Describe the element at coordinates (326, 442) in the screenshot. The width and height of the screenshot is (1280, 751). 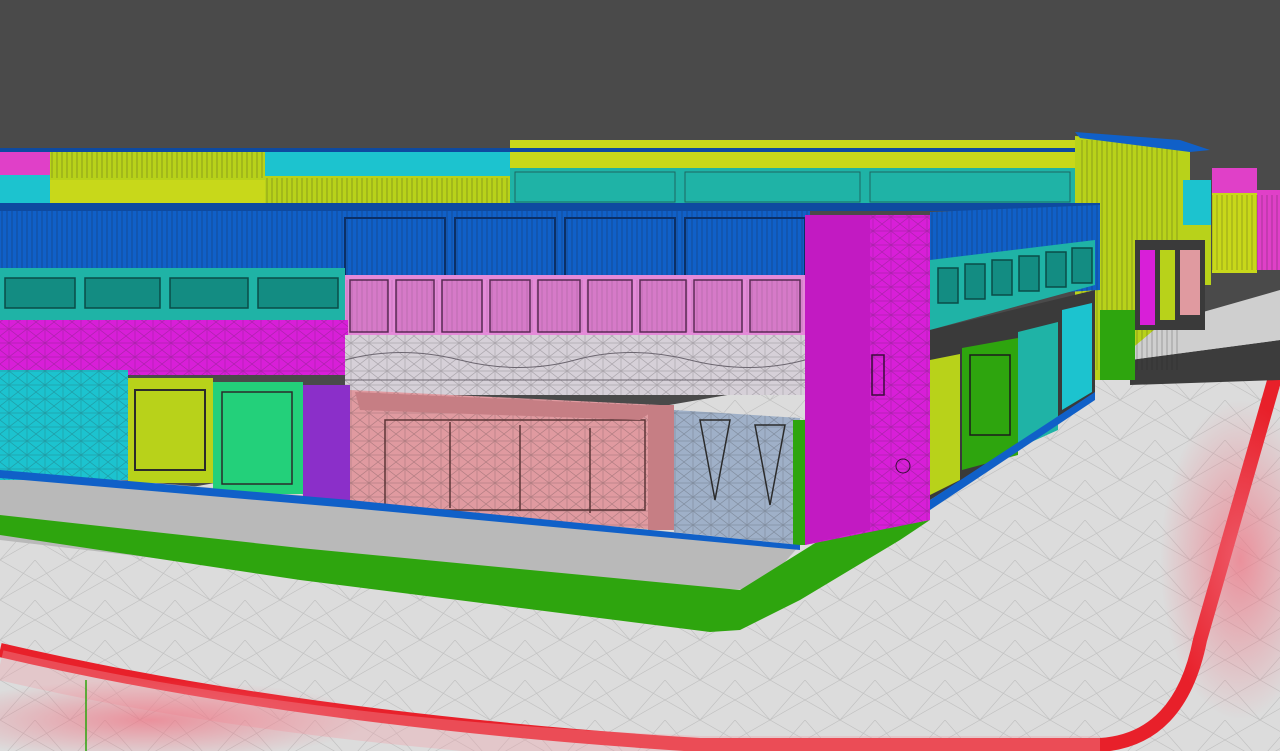
I see `violet-panel` at that location.